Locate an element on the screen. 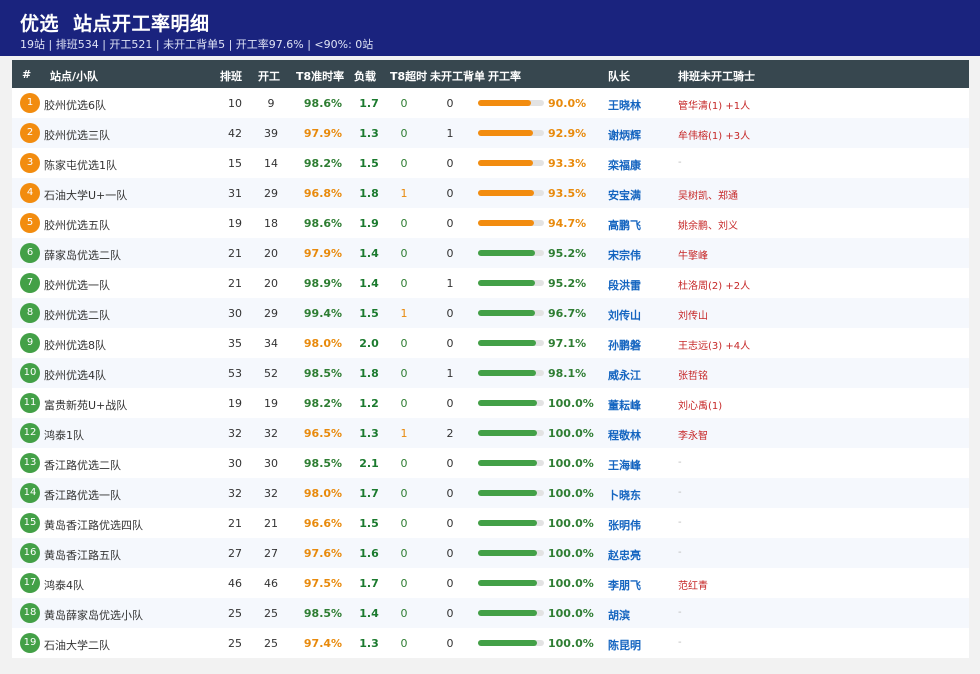 The image size is (980, 674). station-name: 胶州优选8队 is located at coordinates (75, 345).